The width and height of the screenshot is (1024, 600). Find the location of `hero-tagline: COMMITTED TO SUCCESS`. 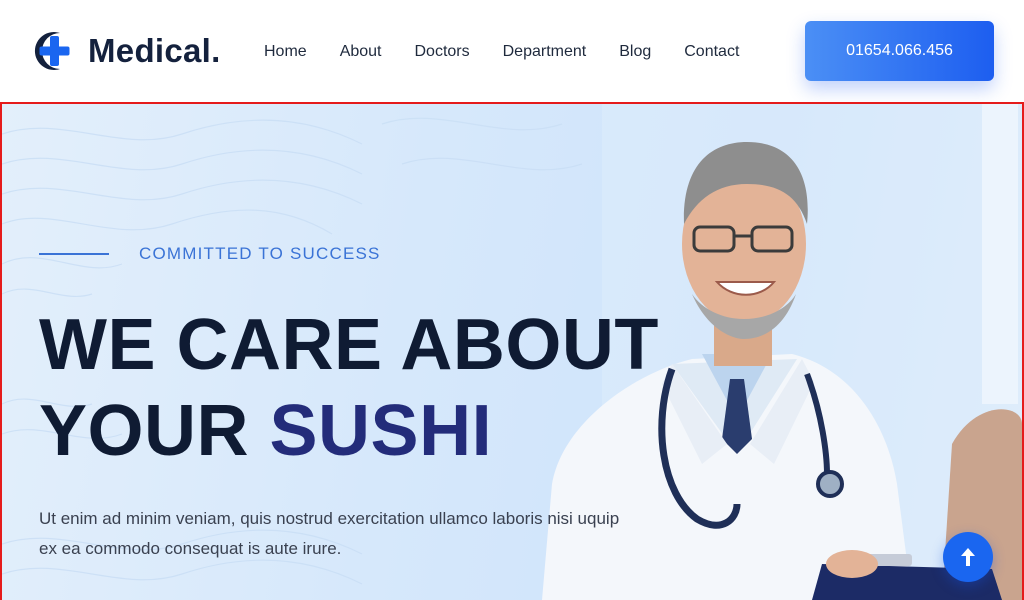

hero-tagline: COMMITTED TO SUCCESS is located at coordinates (260, 253).